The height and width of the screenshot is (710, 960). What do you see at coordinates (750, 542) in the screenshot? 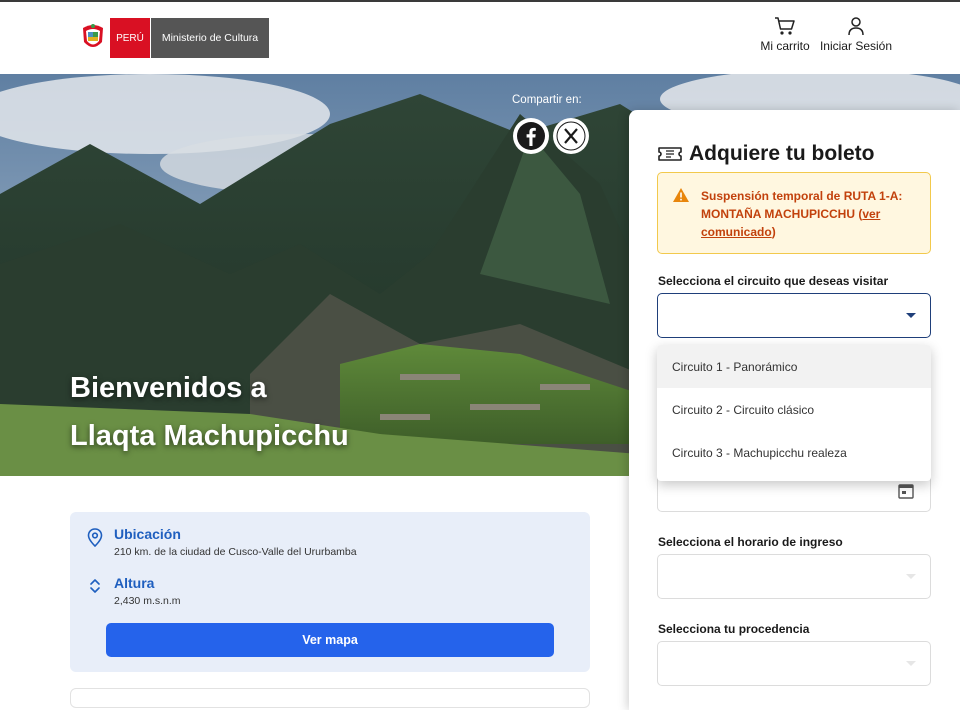
I see `schedule-label: Selecciona el horario de ingreso` at bounding box center [750, 542].